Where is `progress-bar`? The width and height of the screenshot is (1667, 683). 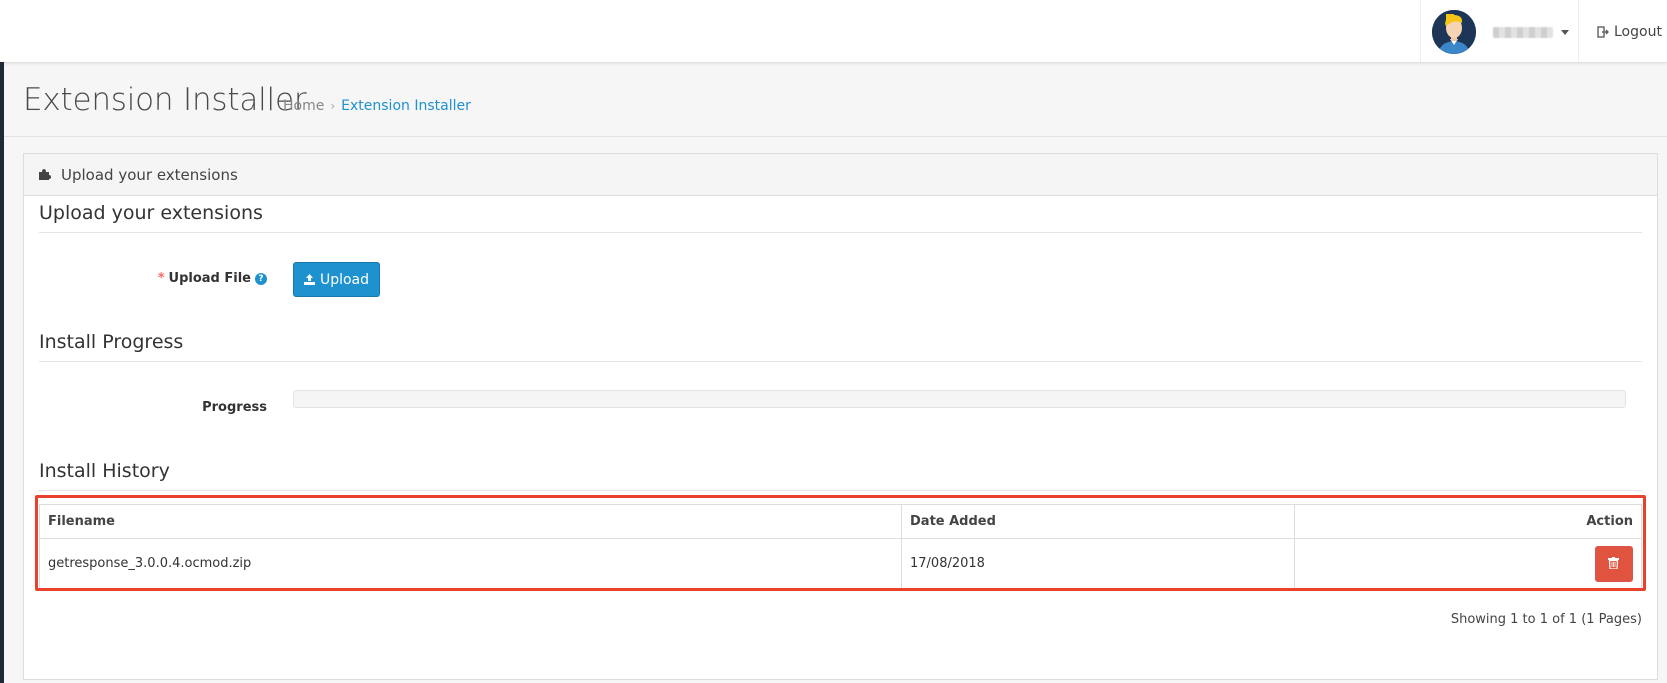
progress-bar is located at coordinates (959, 399).